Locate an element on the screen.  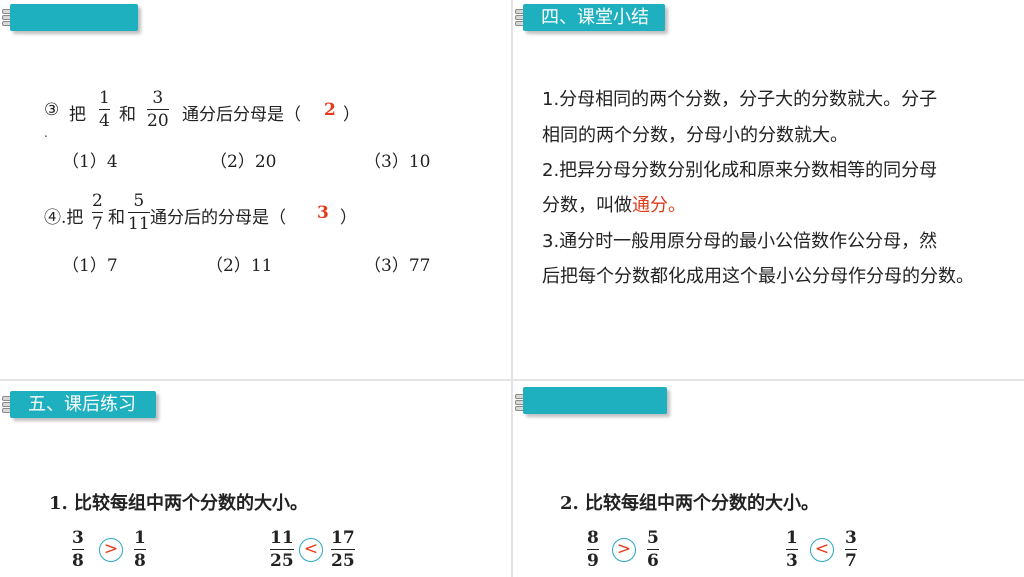
denominator: 6 is located at coordinates (653, 561).